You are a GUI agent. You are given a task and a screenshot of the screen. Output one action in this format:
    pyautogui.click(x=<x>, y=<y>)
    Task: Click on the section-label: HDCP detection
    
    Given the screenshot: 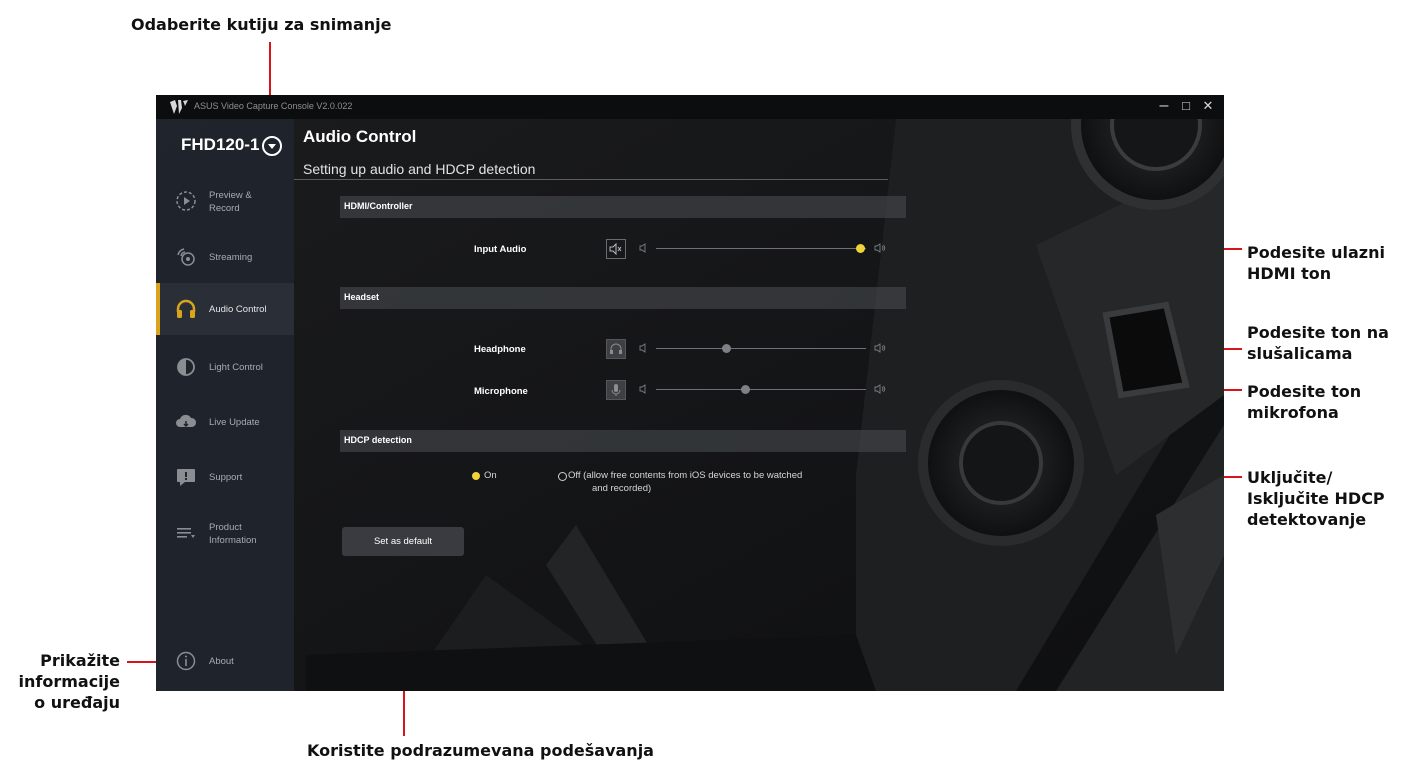 What is the action you would take?
    pyautogui.click(x=378, y=440)
    